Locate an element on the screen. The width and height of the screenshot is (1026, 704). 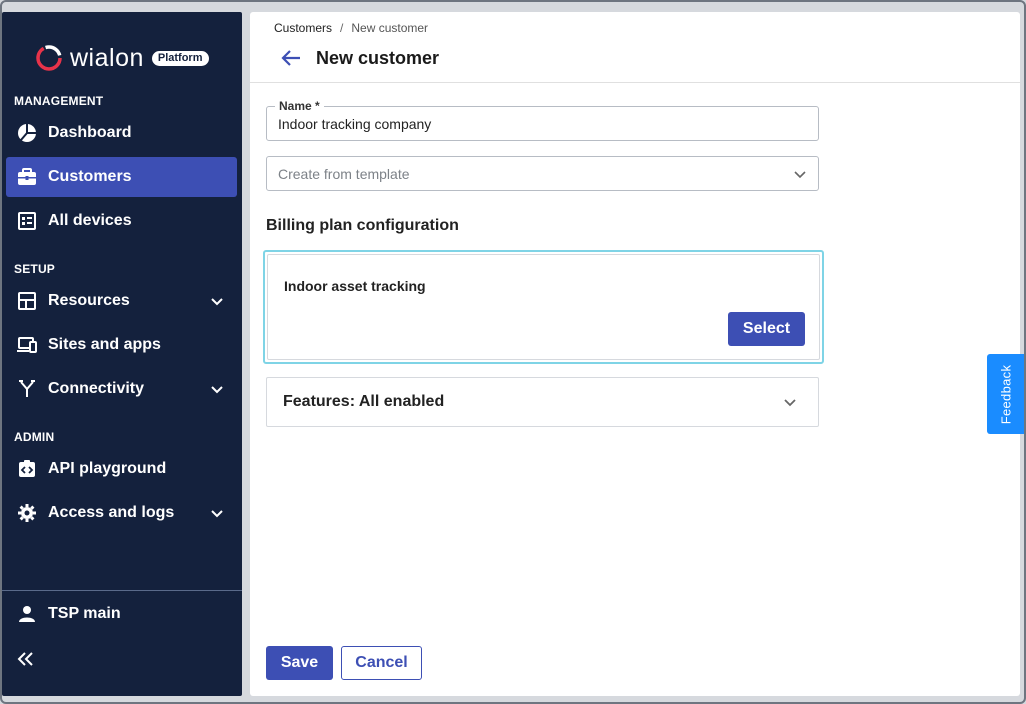
billing-plan-card: Indoor asset tracking Select is located at coordinates (543, 307).